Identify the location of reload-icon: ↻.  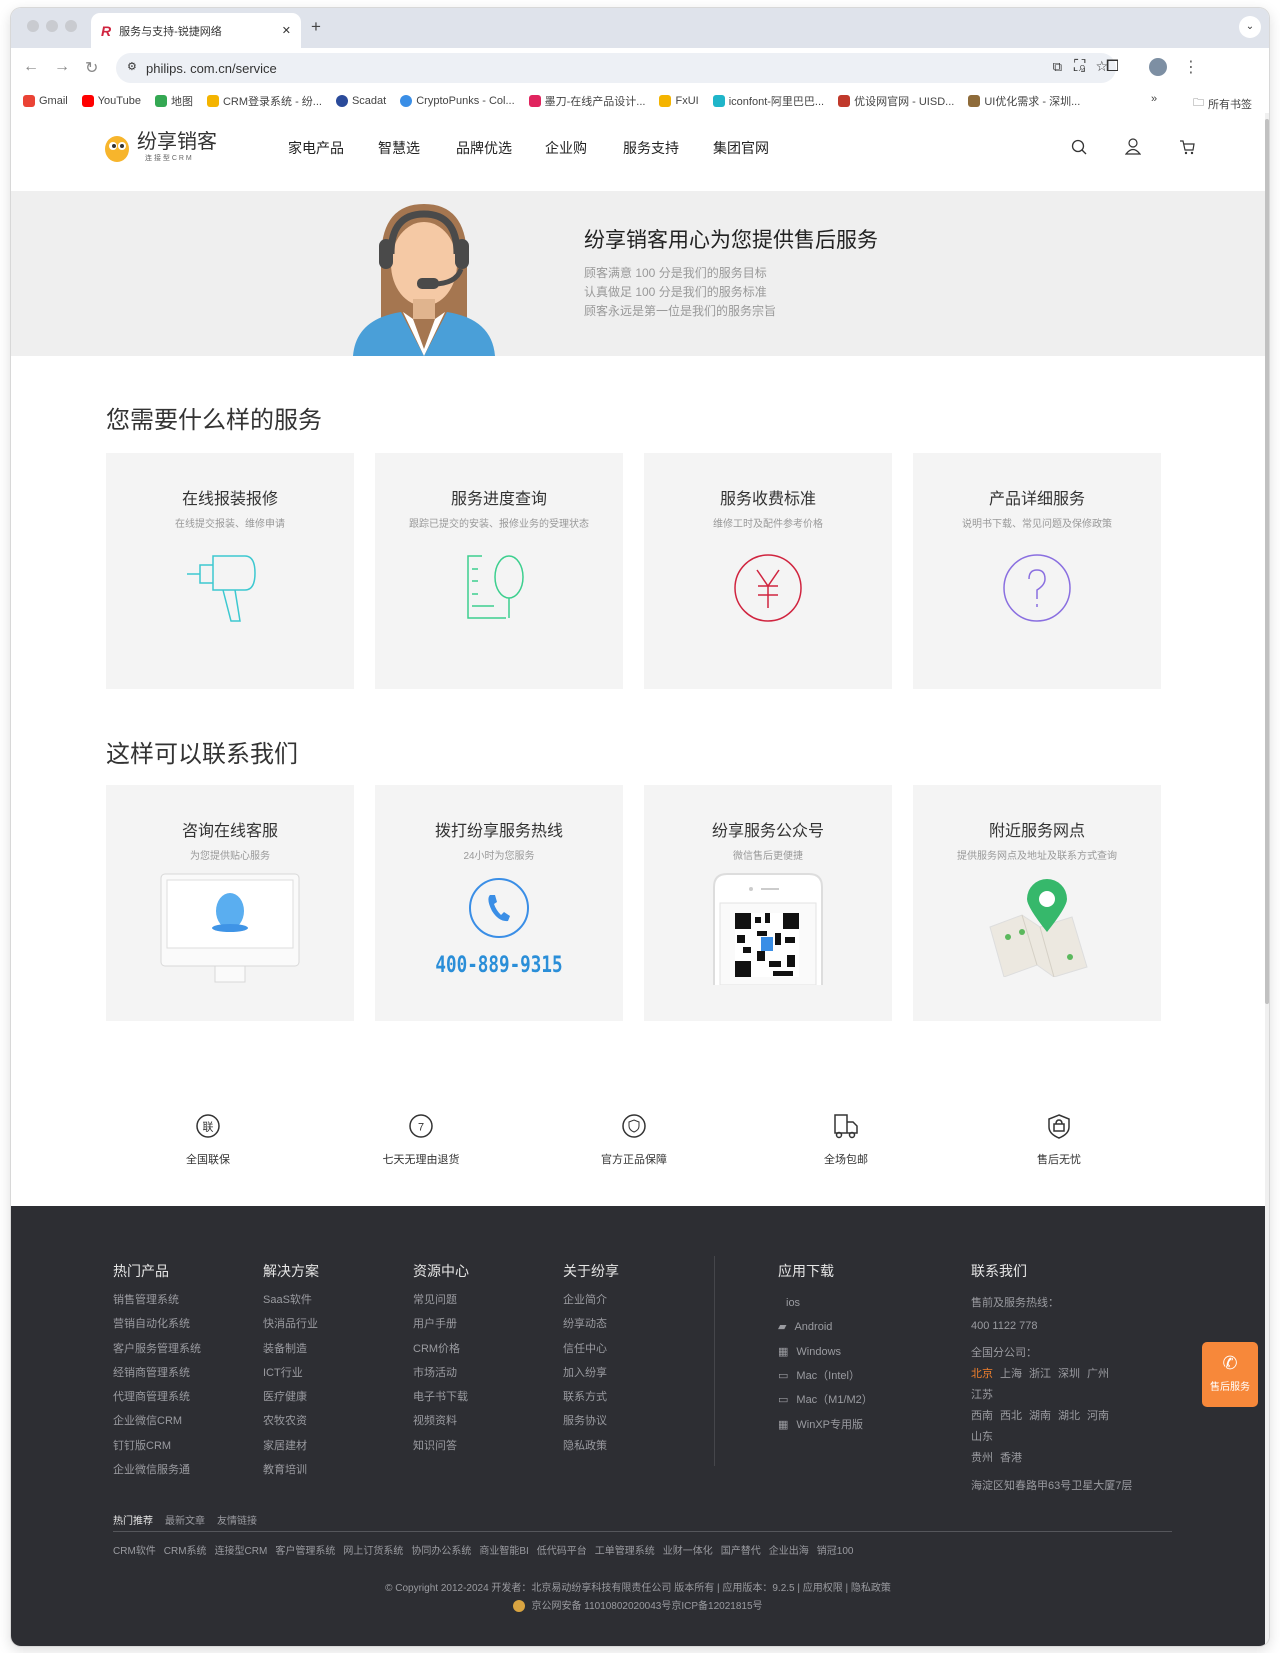
(91, 68).